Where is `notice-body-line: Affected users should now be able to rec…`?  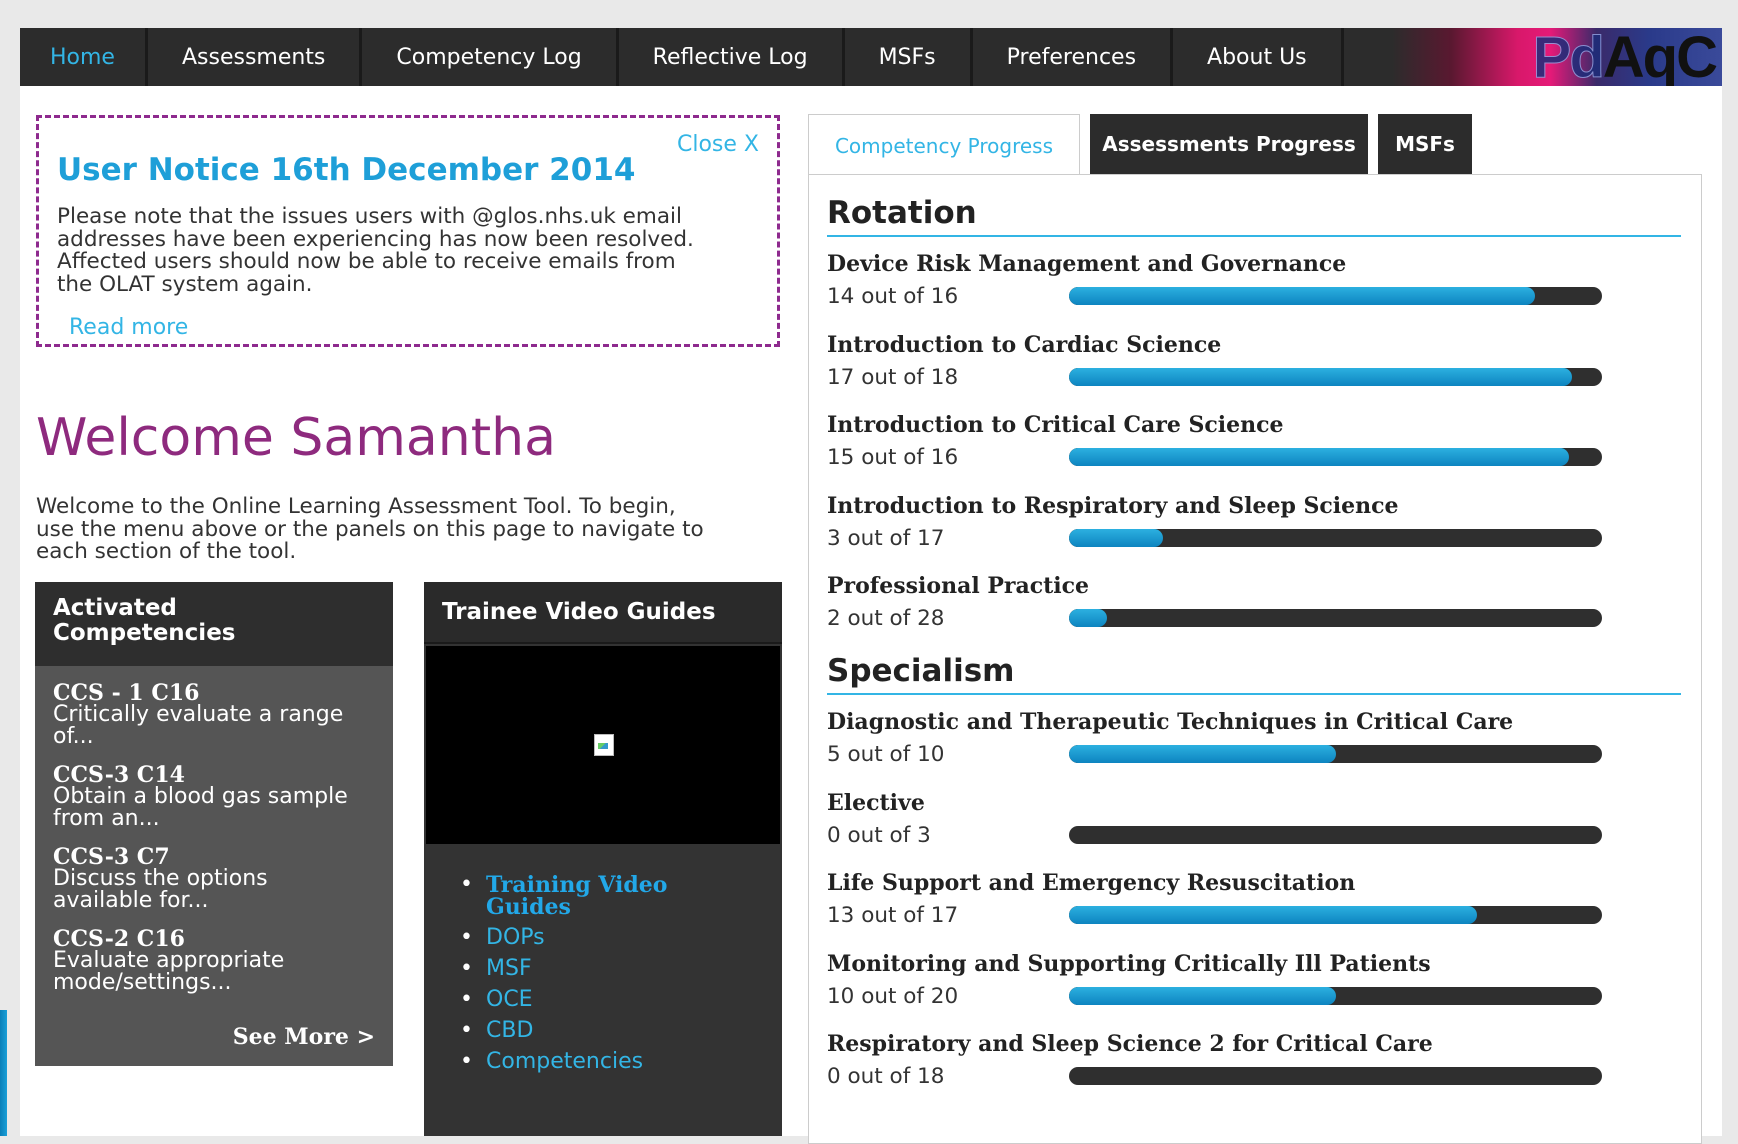 notice-body-line: Affected users should now be able to rec… is located at coordinates (366, 261).